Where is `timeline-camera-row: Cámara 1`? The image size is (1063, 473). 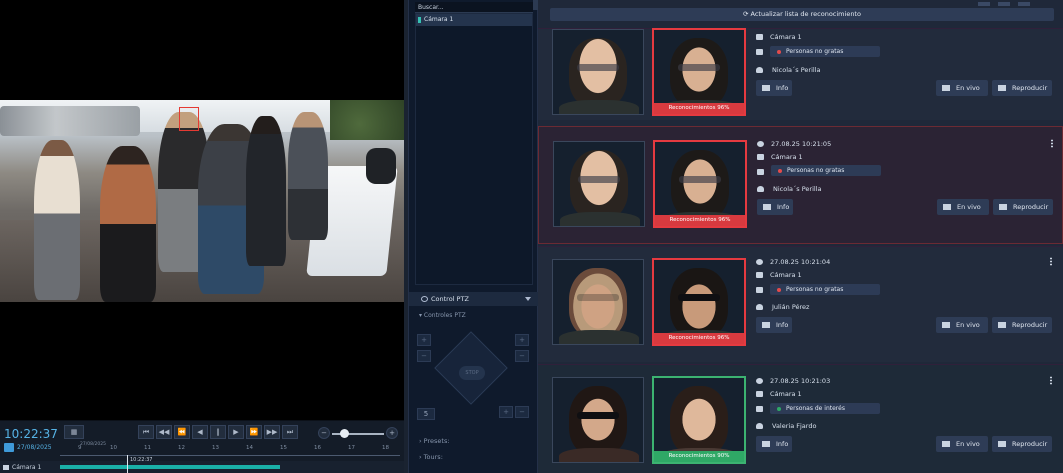
timeline-camera-row: Cámara 1 is located at coordinates (202, 467).